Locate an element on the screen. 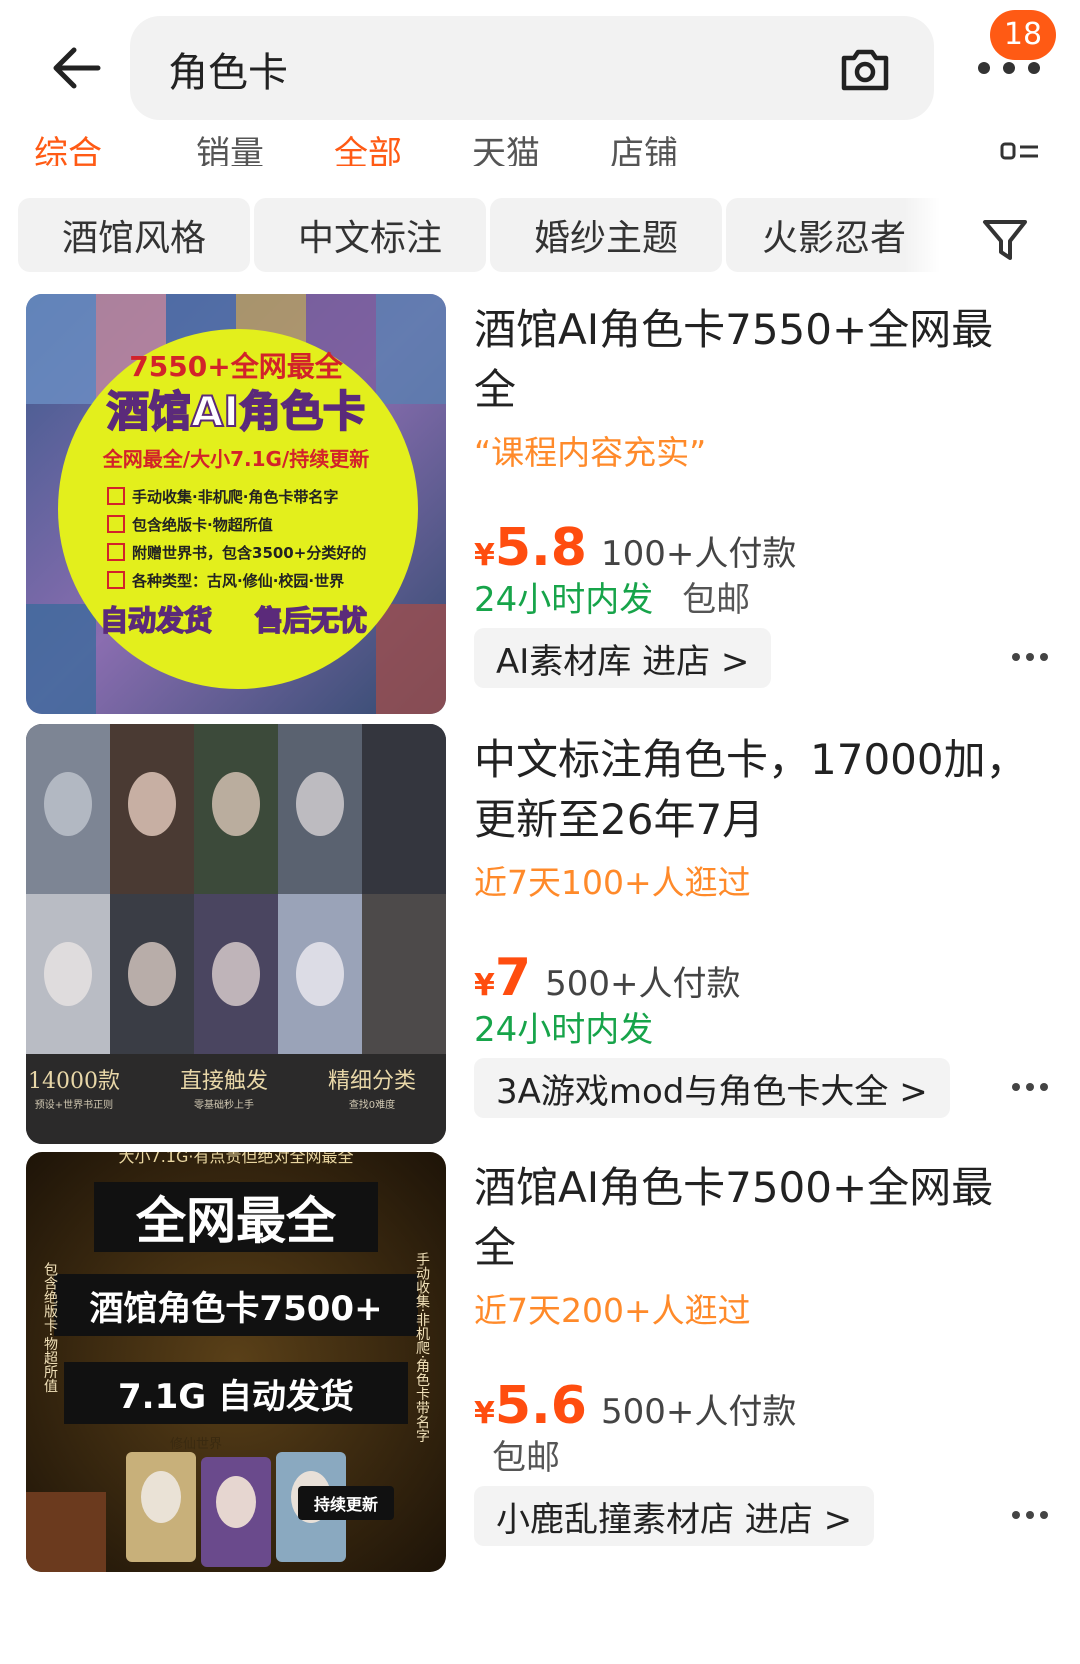  chips-fade is located at coordinates (922, 236).